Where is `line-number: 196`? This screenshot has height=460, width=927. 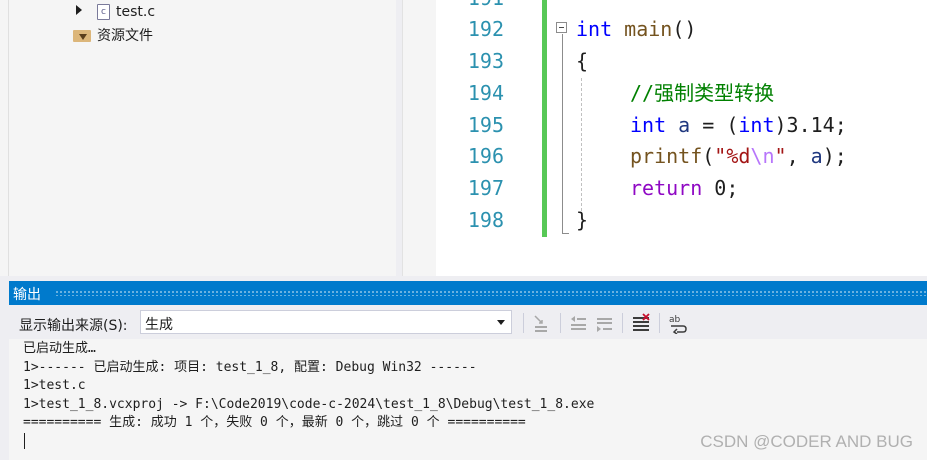
line-number: 196 is located at coordinates (485, 156).